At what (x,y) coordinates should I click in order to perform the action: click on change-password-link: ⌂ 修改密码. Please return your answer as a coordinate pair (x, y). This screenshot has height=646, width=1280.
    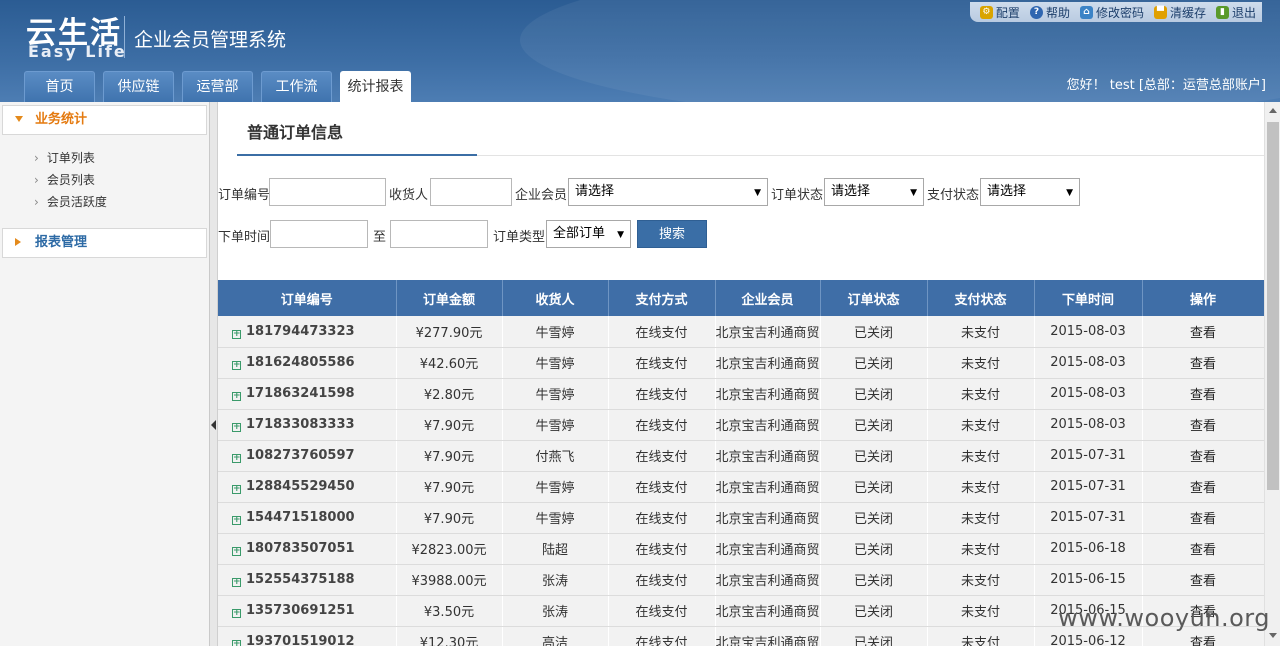
    Looking at the image, I should click on (1111, 12).